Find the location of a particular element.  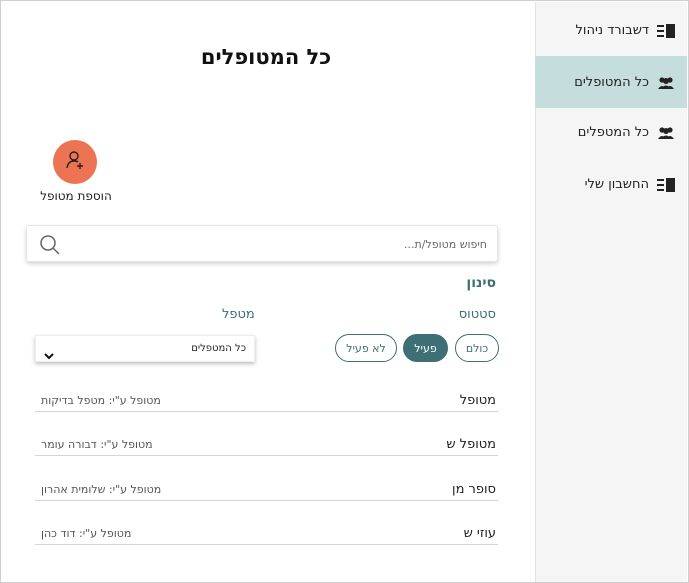

patient-row: מטופל מטופל ע"י: מטפל בדיקות is located at coordinates (266, 401).